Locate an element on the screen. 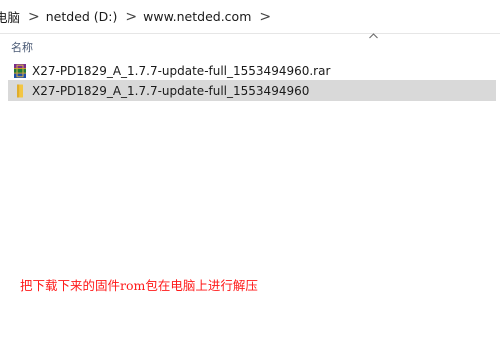 The height and width of the screenshot is (357, 500). breadcrumb: 电脑 > netded (D:) > www.netded.com > is located at coordinates (250, 17).